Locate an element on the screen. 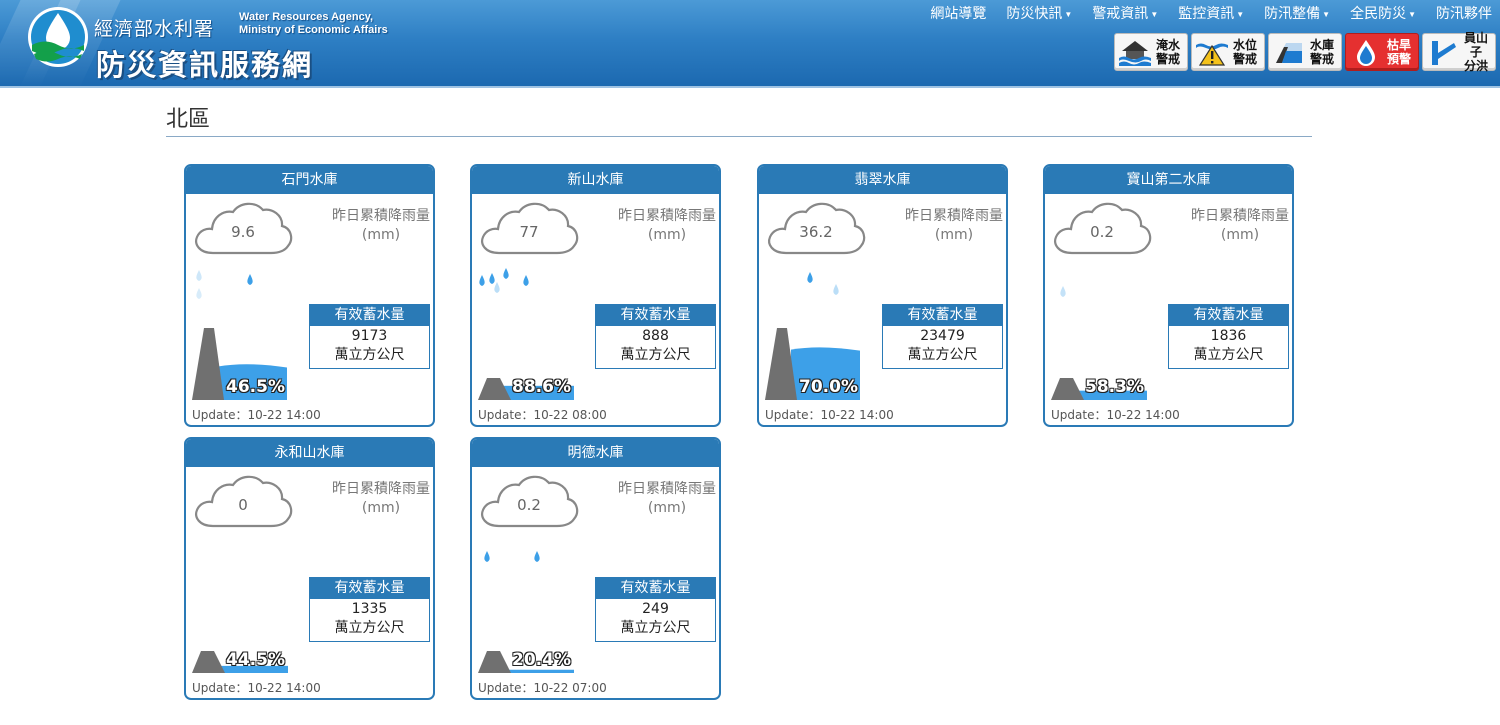 This screenshot has height=725, width=1500. storage-box: 有效蓄水量 249 萬立方公尺 is located at coordinates (655, 609).